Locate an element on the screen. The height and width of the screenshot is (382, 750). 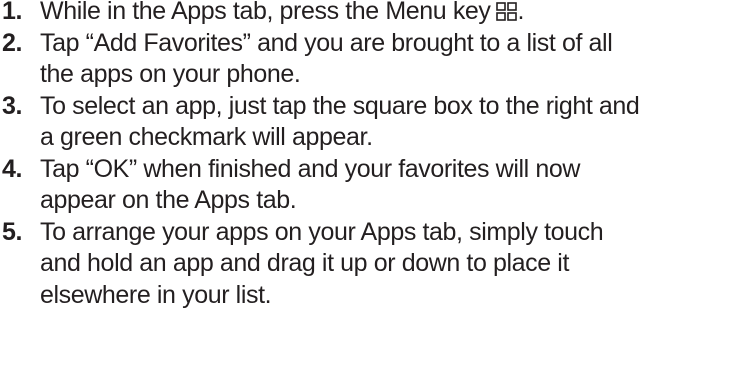
step-line: a green checkmark will appear. is located at coordinates (206, 137).